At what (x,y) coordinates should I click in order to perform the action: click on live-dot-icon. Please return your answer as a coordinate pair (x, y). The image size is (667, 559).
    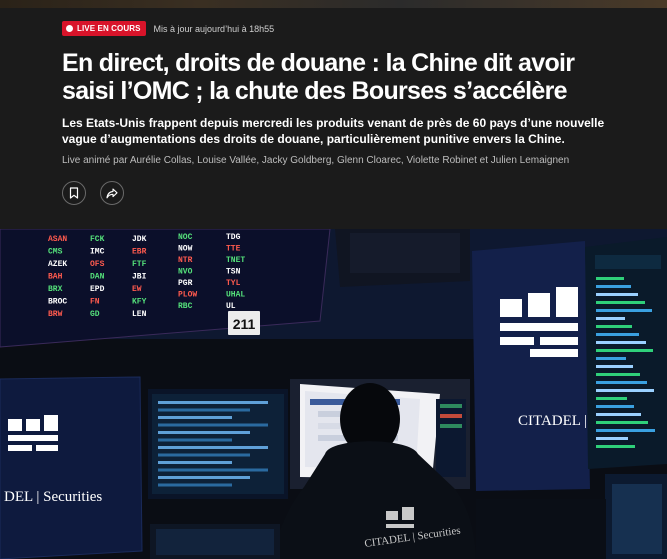
    Looking at the image, I should click on (69, 28).